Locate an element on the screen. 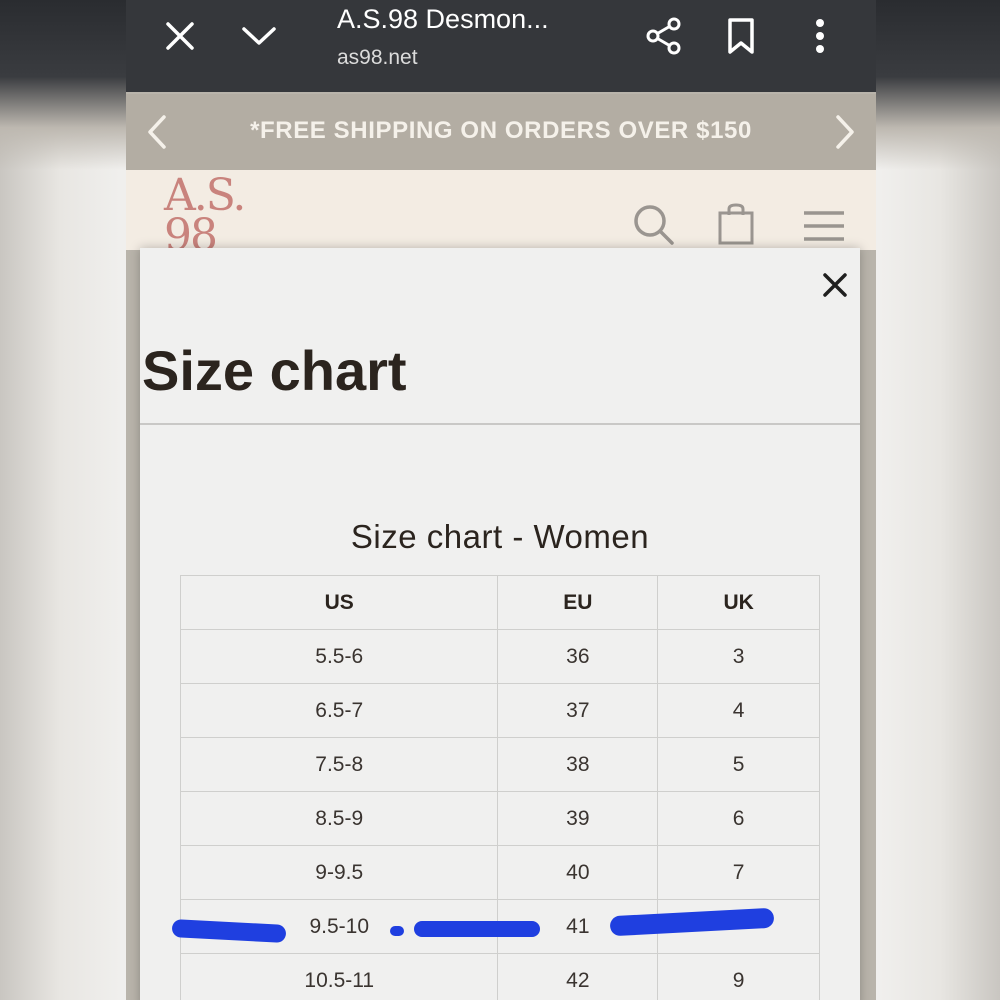  table-row: 6.5-7 37 4 is located at coordinates (499, 710).